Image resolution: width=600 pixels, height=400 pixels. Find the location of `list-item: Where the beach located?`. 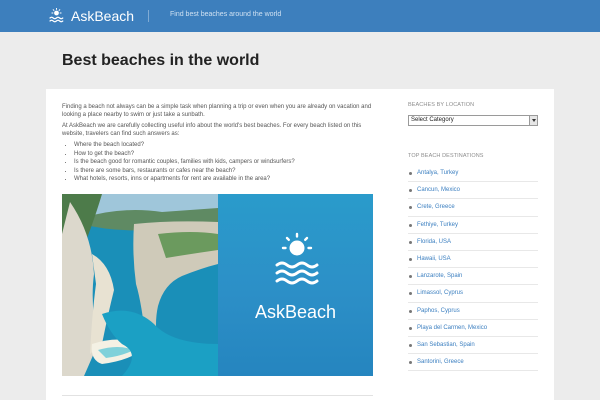

list-item: Where the beach located? is located at coordinates (224, 145).